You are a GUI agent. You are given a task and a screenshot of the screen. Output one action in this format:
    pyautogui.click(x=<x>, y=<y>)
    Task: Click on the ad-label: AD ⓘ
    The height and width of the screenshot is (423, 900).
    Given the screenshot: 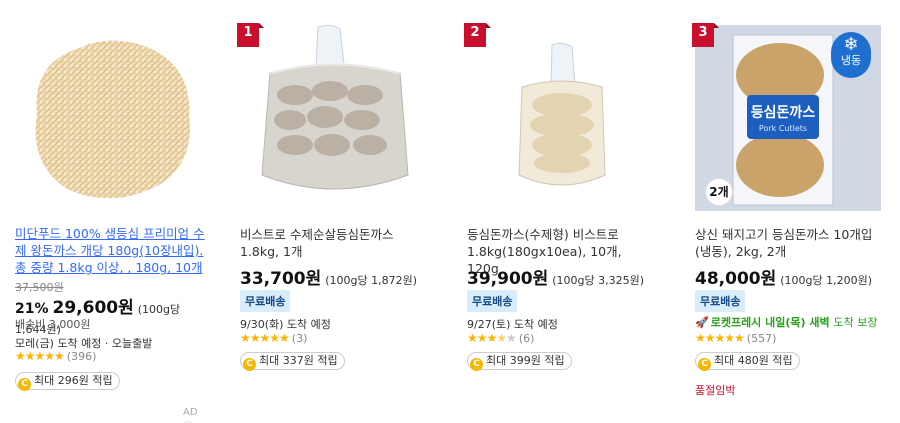 What is the action you would take?
    pyautogui.click(x=193, y=415)
    